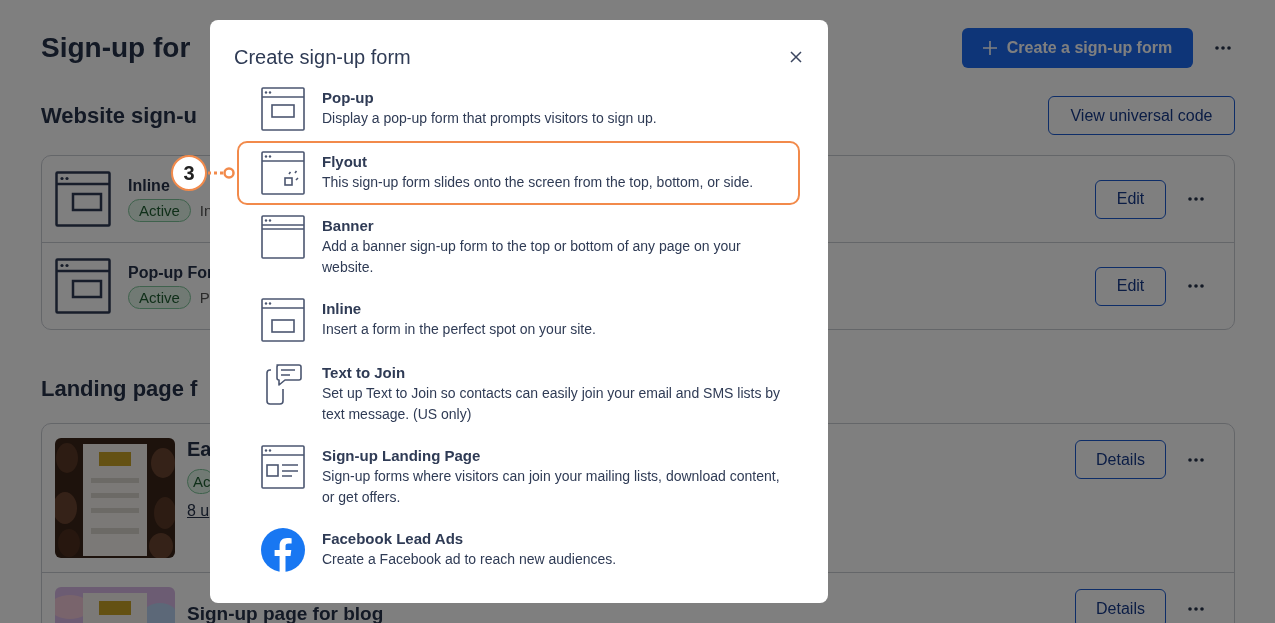  I want to click on plus-icon, so click(989, 48).